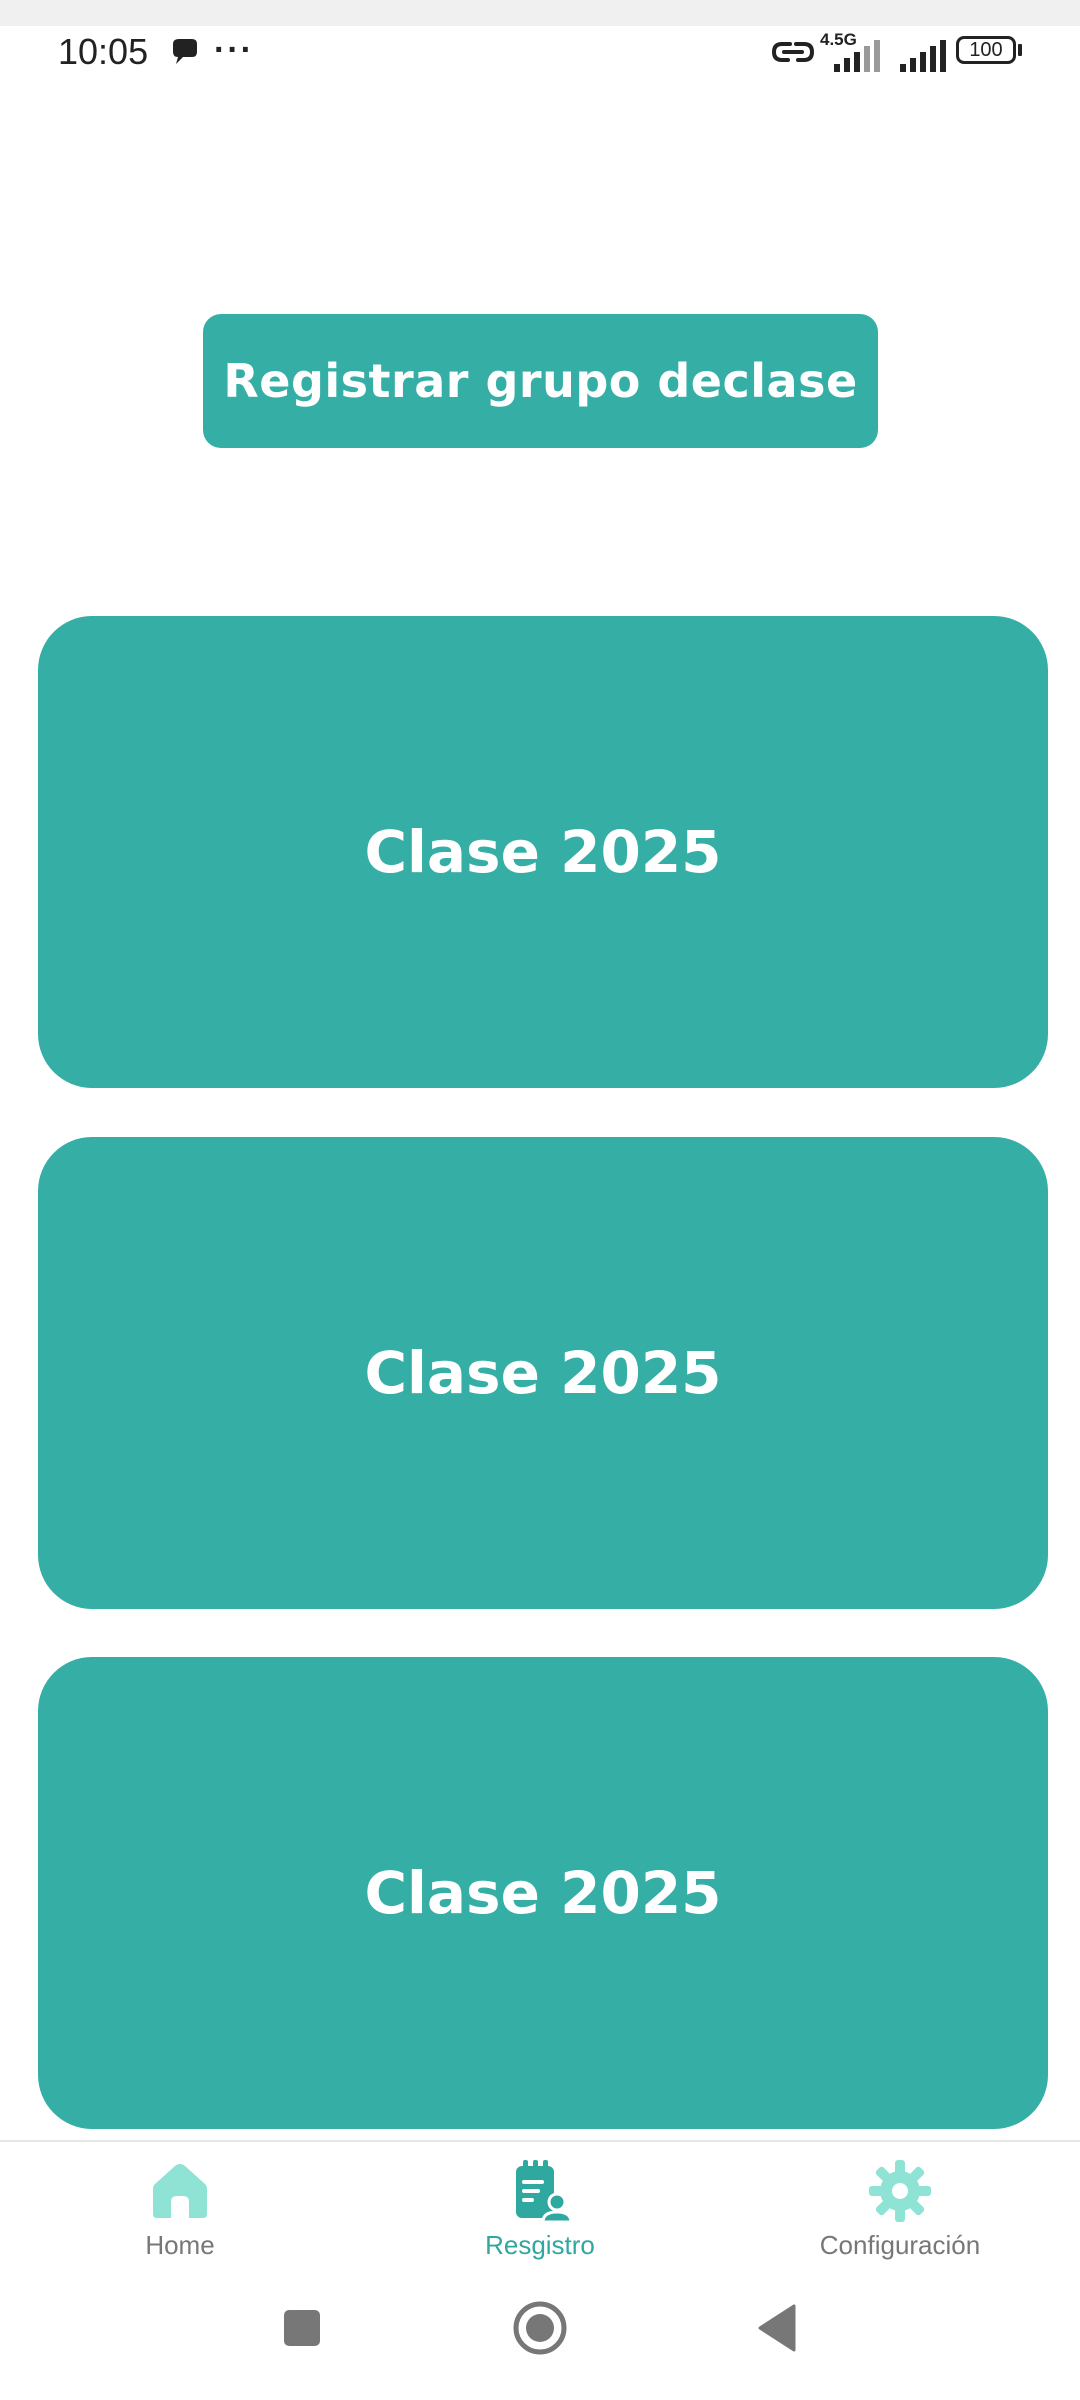 This screenshot has width=1080, height=2400. I want to click on nav-item-configuracion: Configuración, so click(900, 2211).